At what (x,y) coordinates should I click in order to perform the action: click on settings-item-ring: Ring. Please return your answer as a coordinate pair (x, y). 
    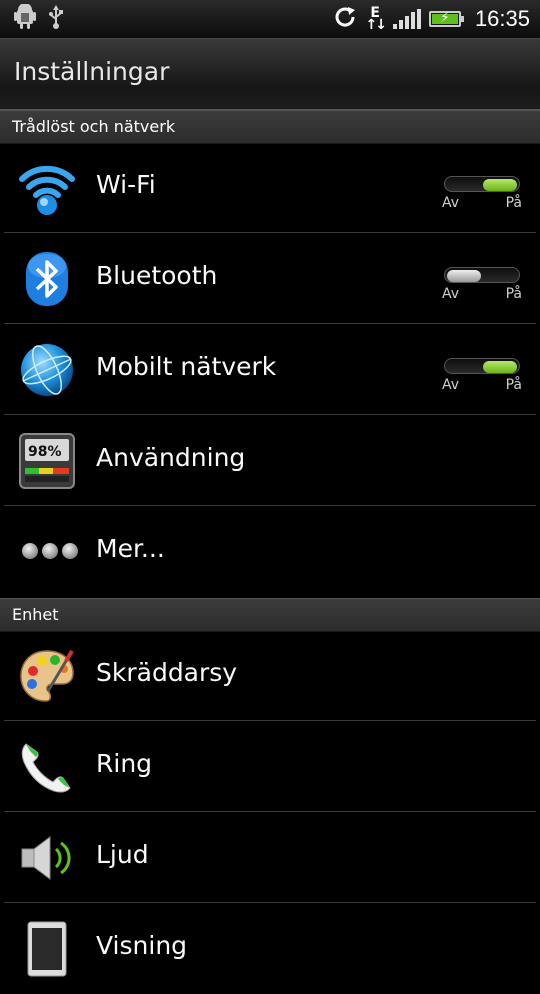
    Looking at the image, I should click on (270, 767).